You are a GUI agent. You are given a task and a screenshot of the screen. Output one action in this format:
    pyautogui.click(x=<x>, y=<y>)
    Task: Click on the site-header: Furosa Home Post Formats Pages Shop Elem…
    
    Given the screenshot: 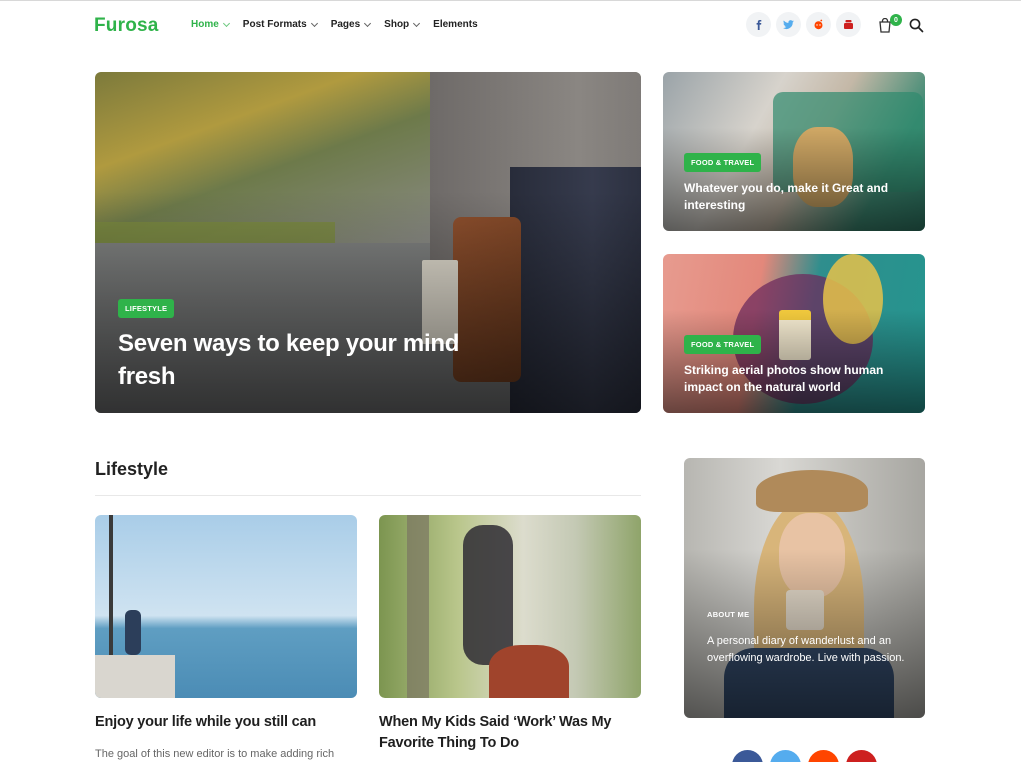 What is the action you would take?
    pyautogui.click(x=510, y=26)
    